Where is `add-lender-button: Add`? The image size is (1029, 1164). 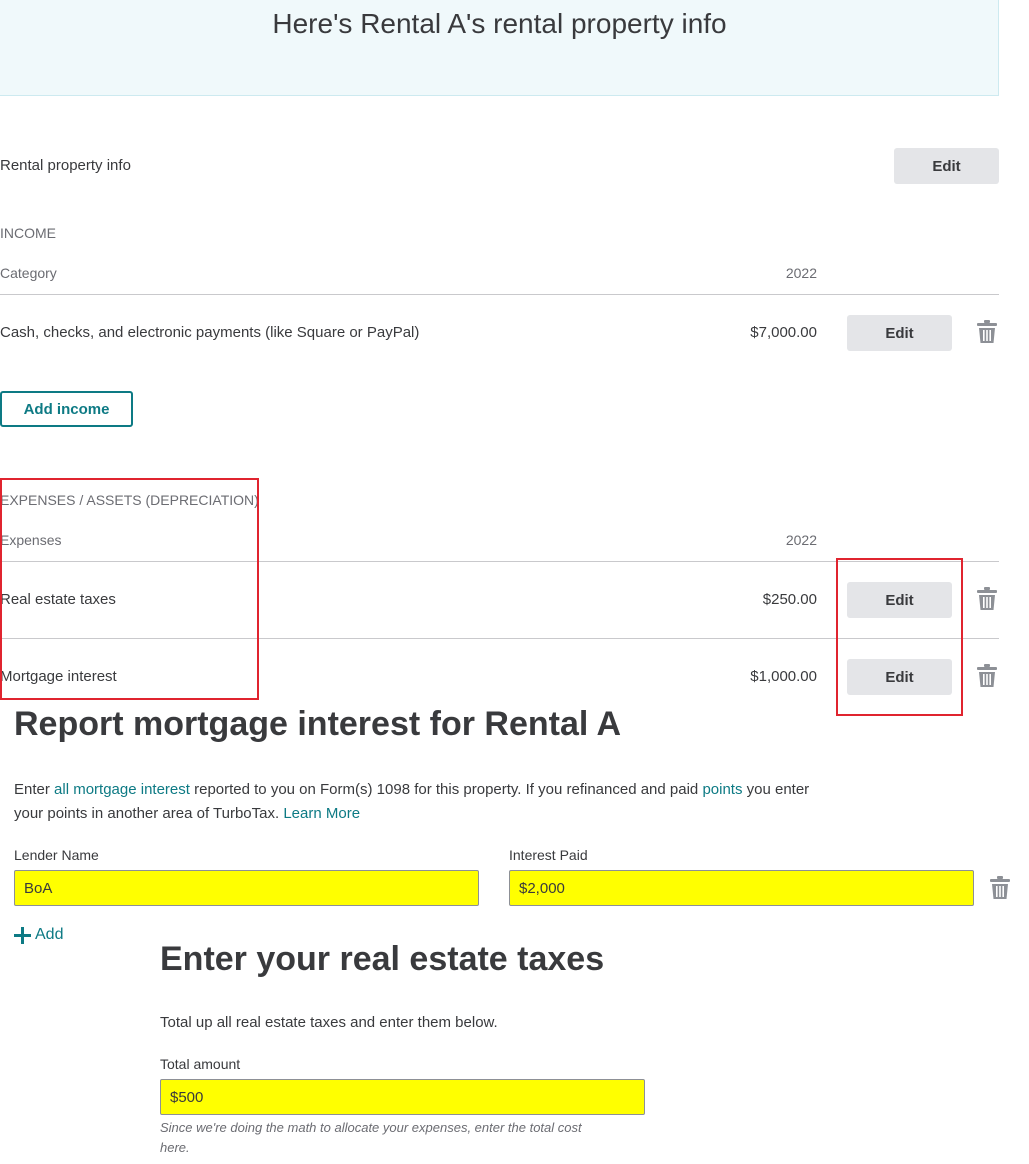 add-lender-button: Add is located at coordinates (38, 935).